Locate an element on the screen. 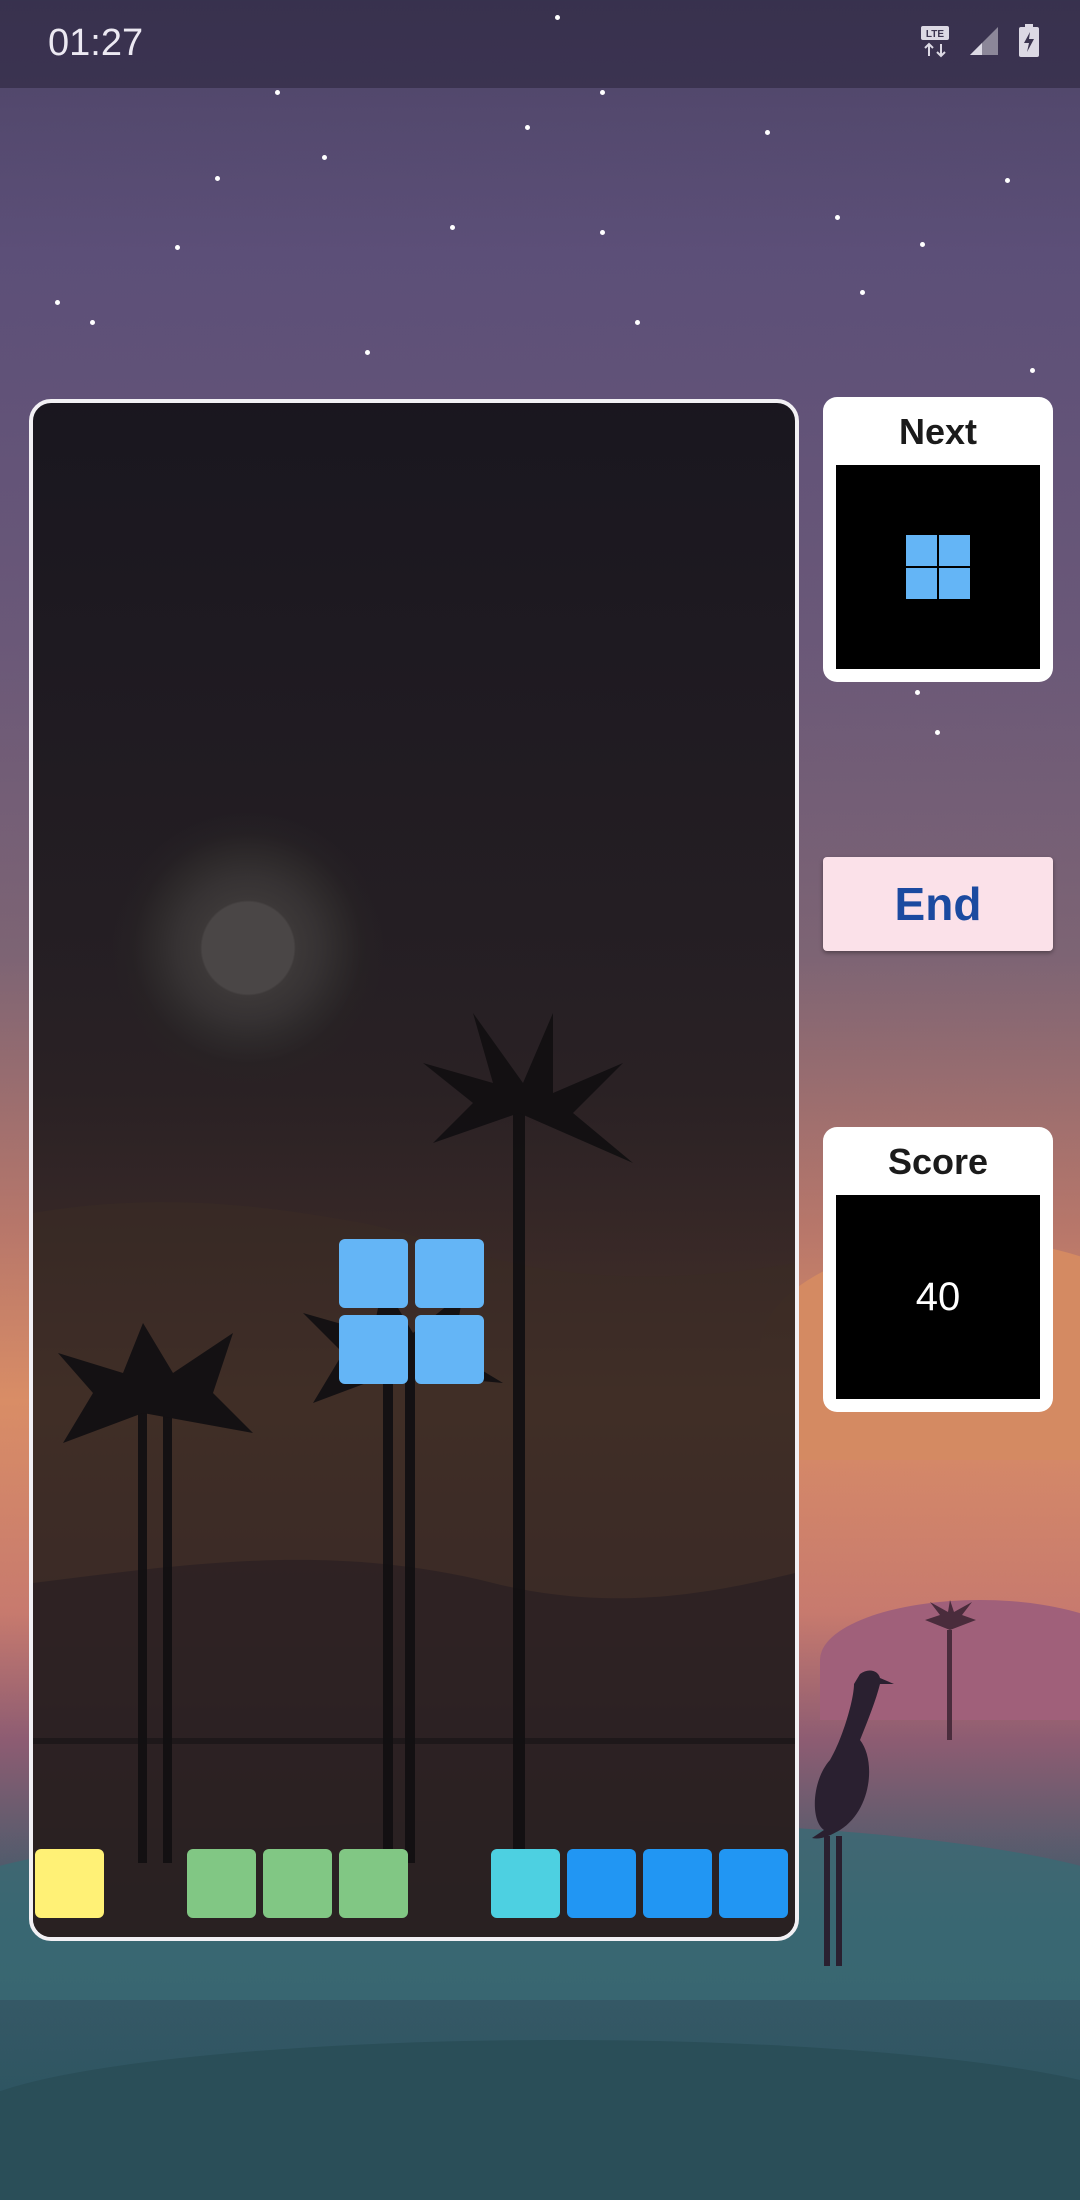  score-display: 40 is located at coordinates (938, 1297).